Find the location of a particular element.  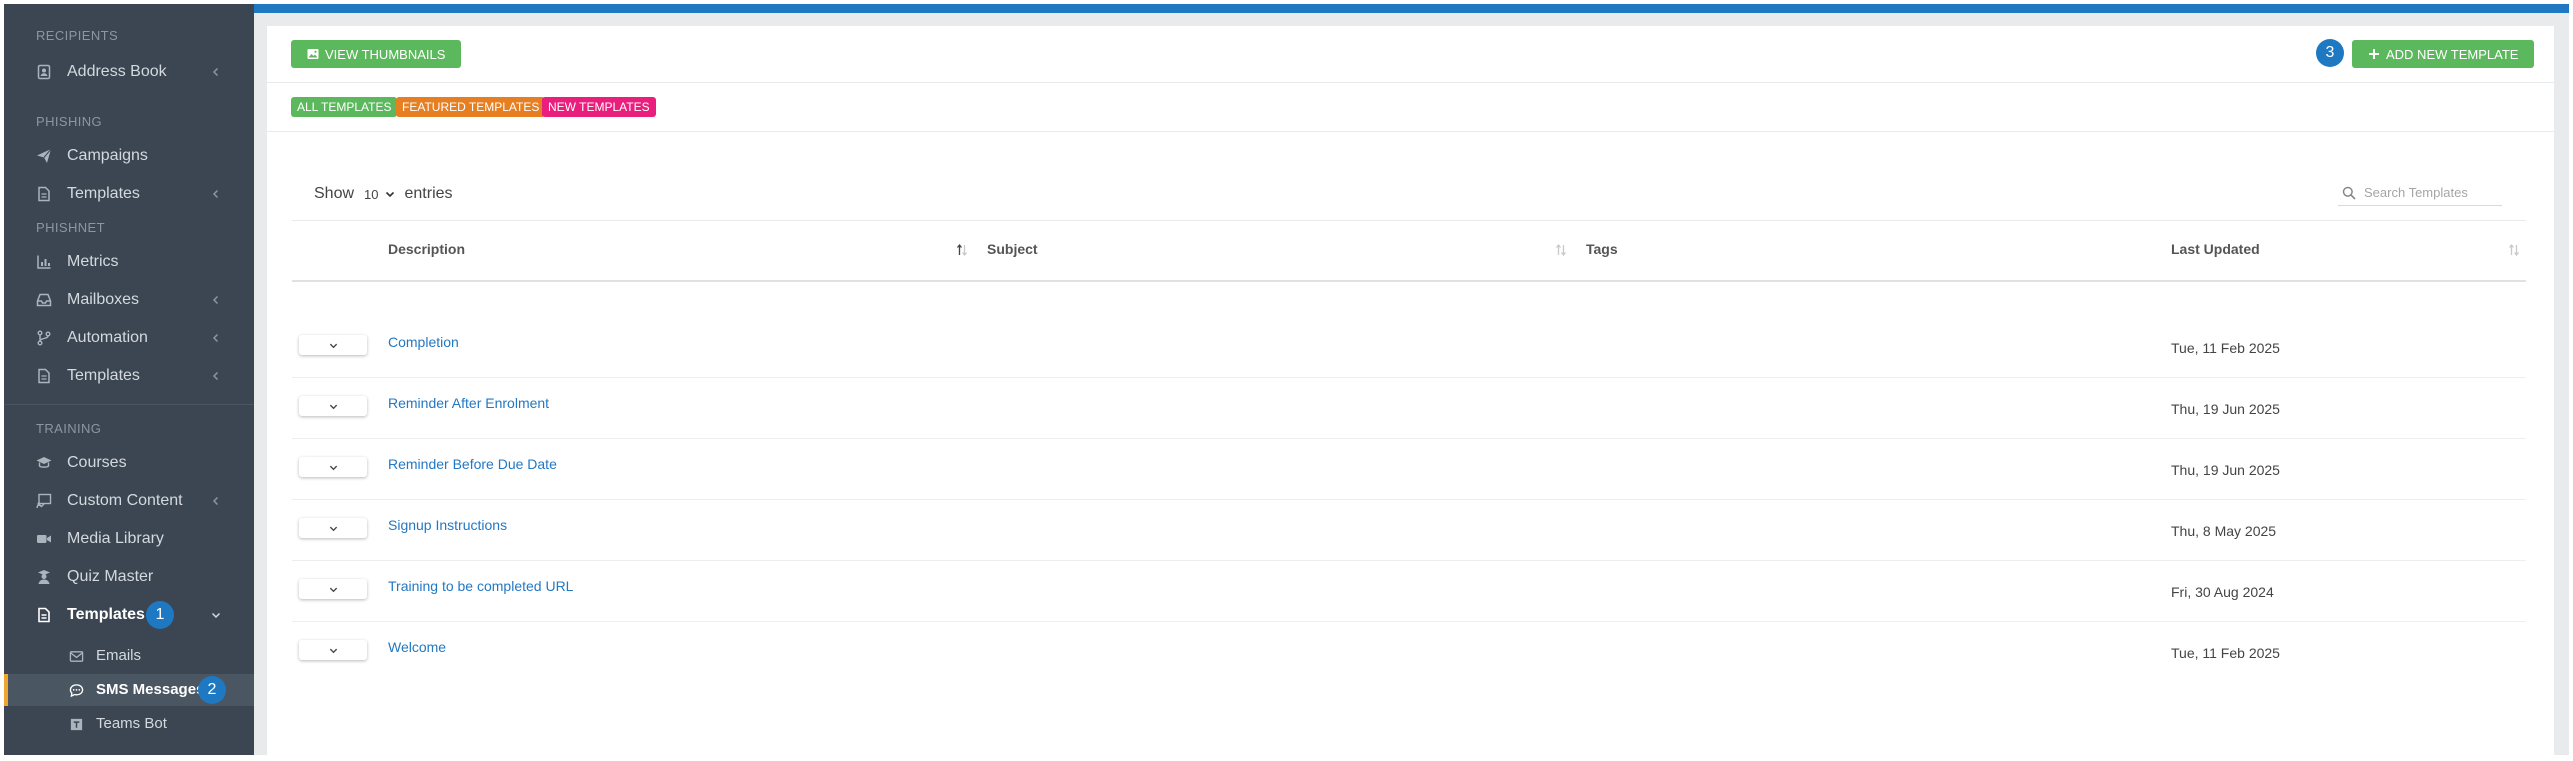

search-input is located at coordinates (2429, 192).